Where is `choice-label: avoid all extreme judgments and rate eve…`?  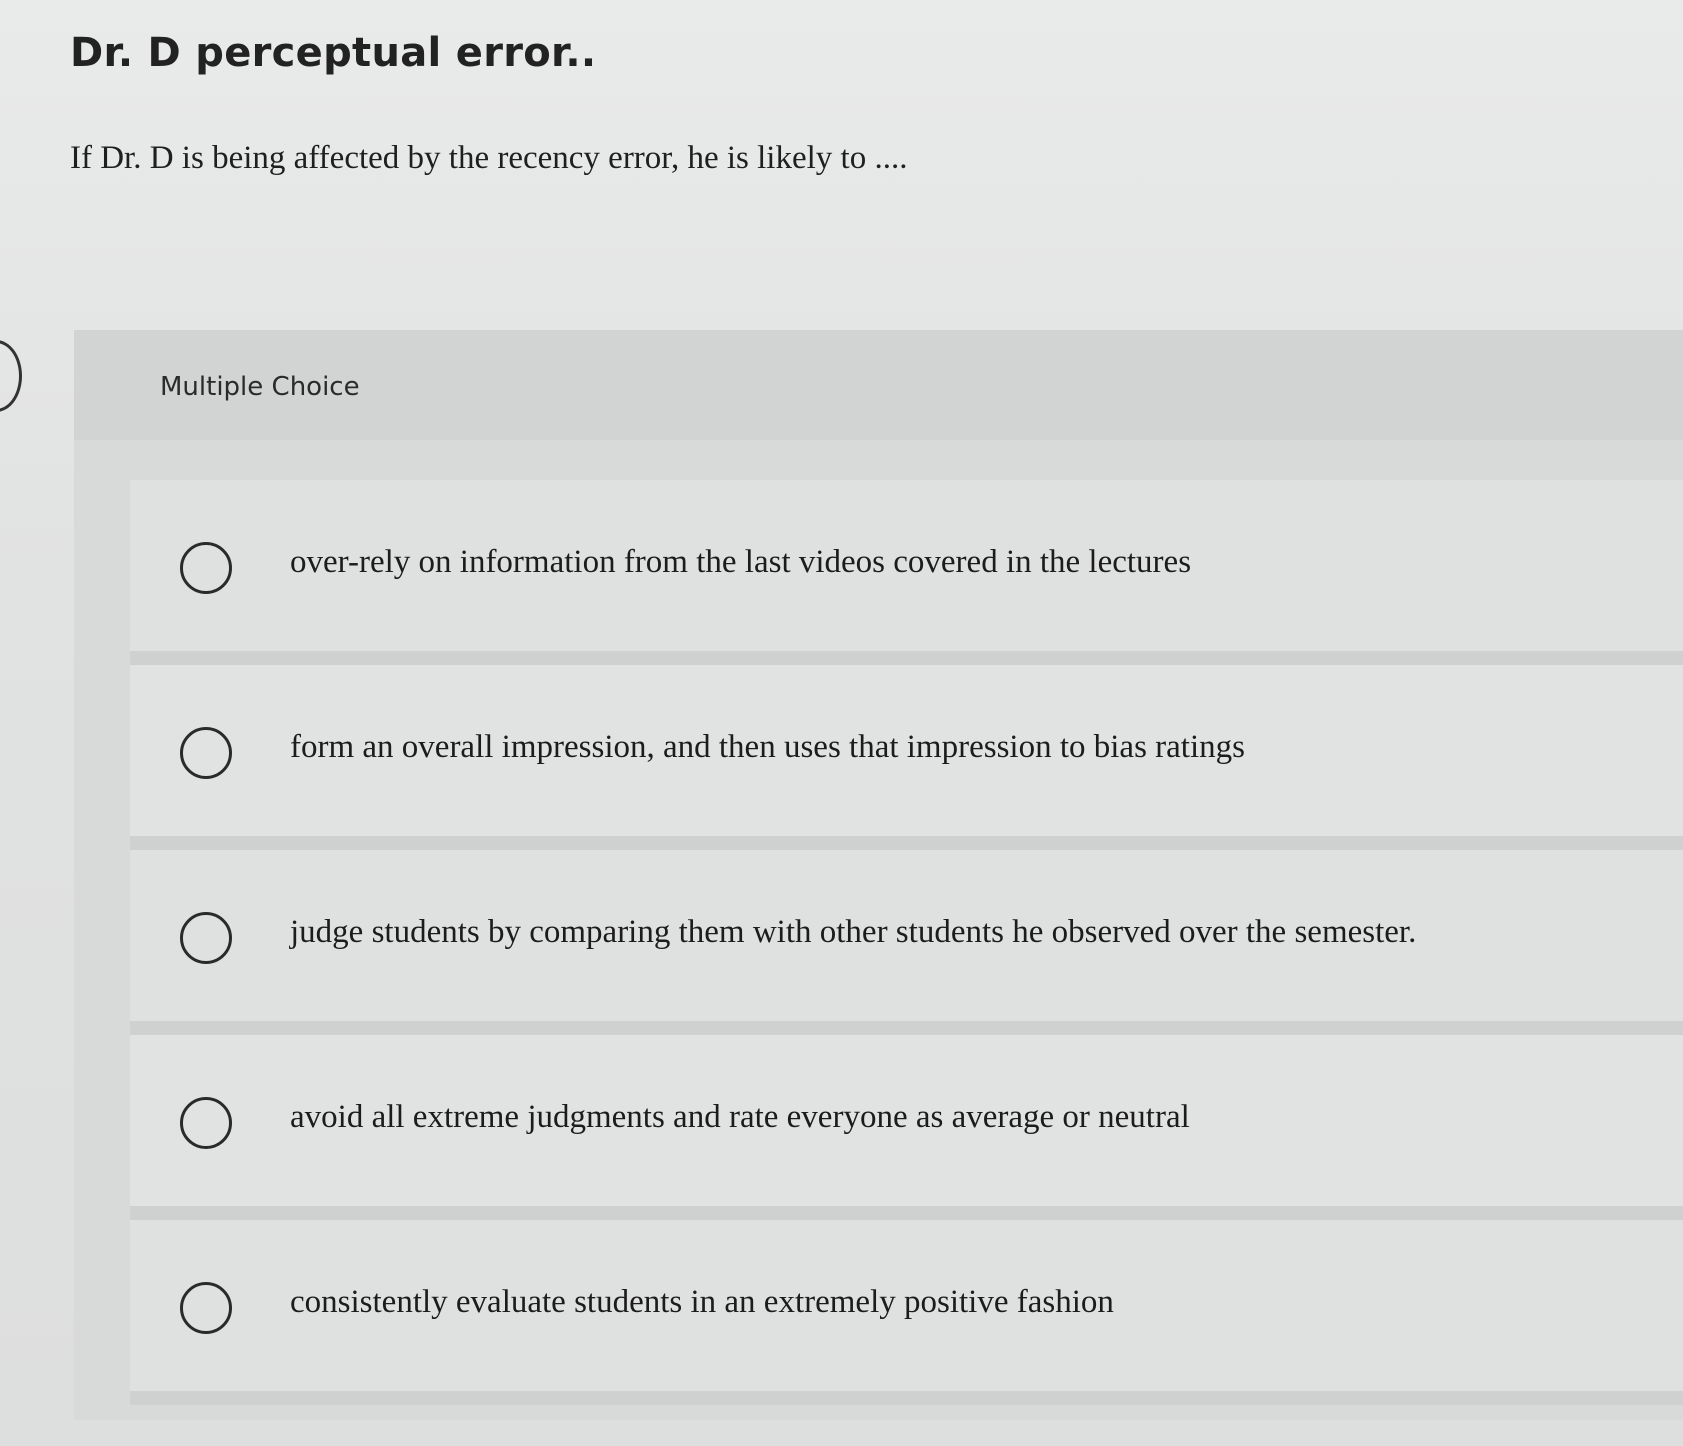
choice-label: avoid all extreme judgments and rate eve… is located at coordinates (740, 1117).